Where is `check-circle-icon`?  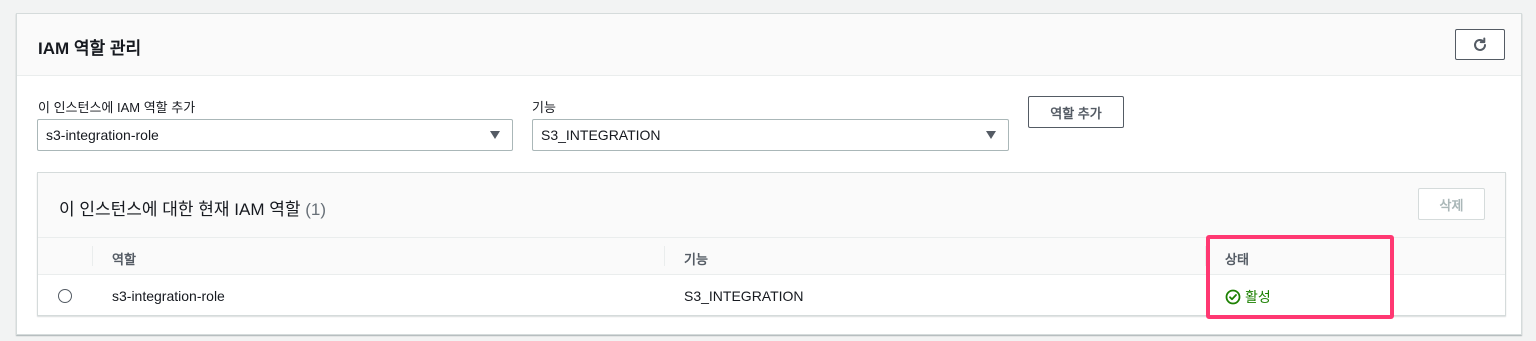
check-circle-icon is located at coordinates (1233, 297).